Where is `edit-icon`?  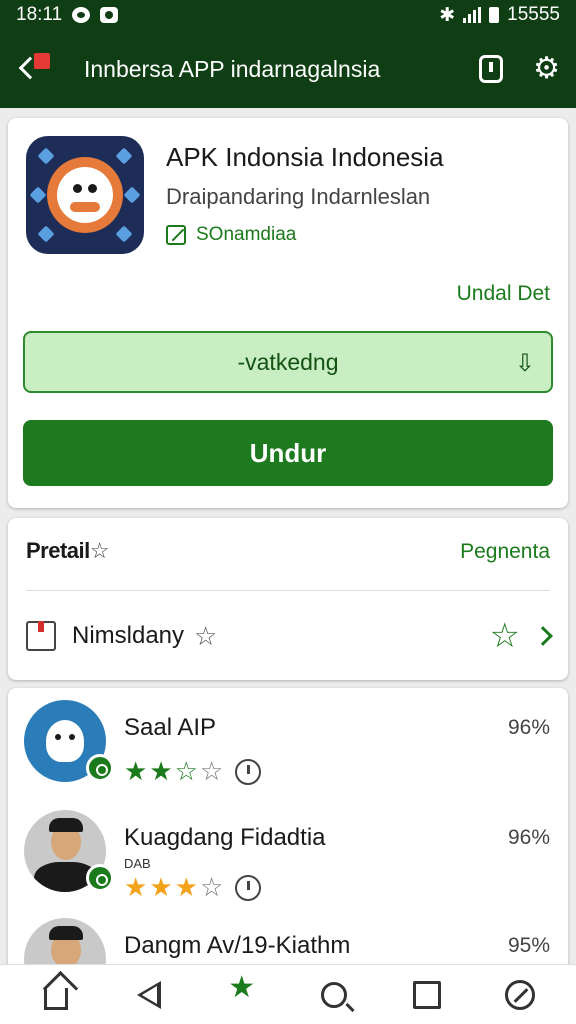 edit-icon is located at coordinates (176, 235).